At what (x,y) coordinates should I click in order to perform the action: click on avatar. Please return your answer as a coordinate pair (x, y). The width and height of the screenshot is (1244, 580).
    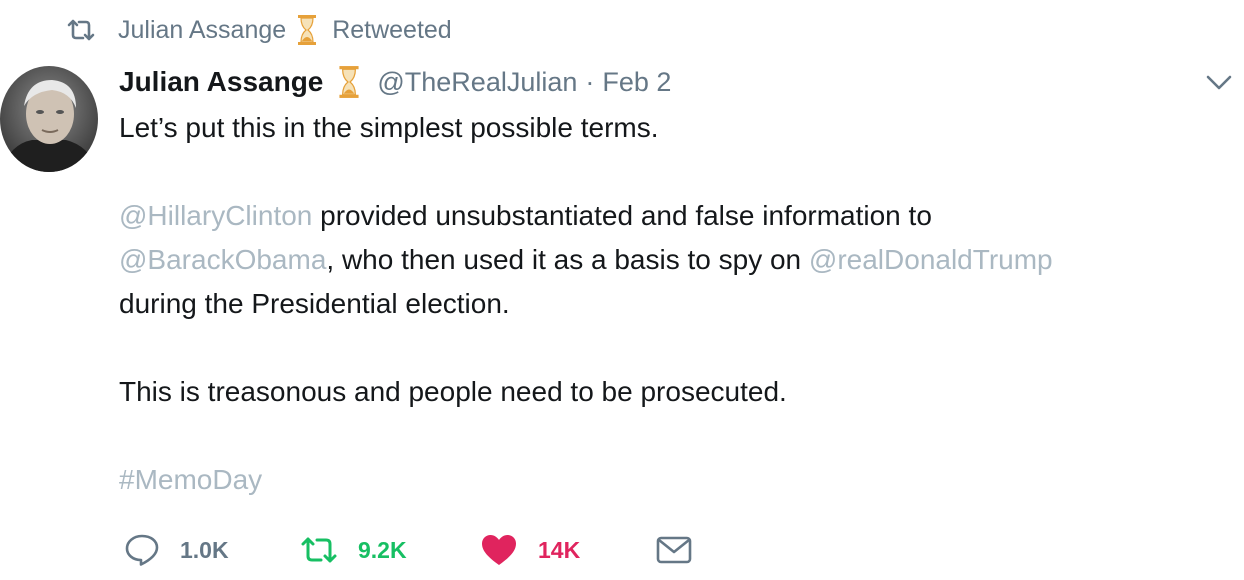
    Looking at the image, I should click on (49, 119).